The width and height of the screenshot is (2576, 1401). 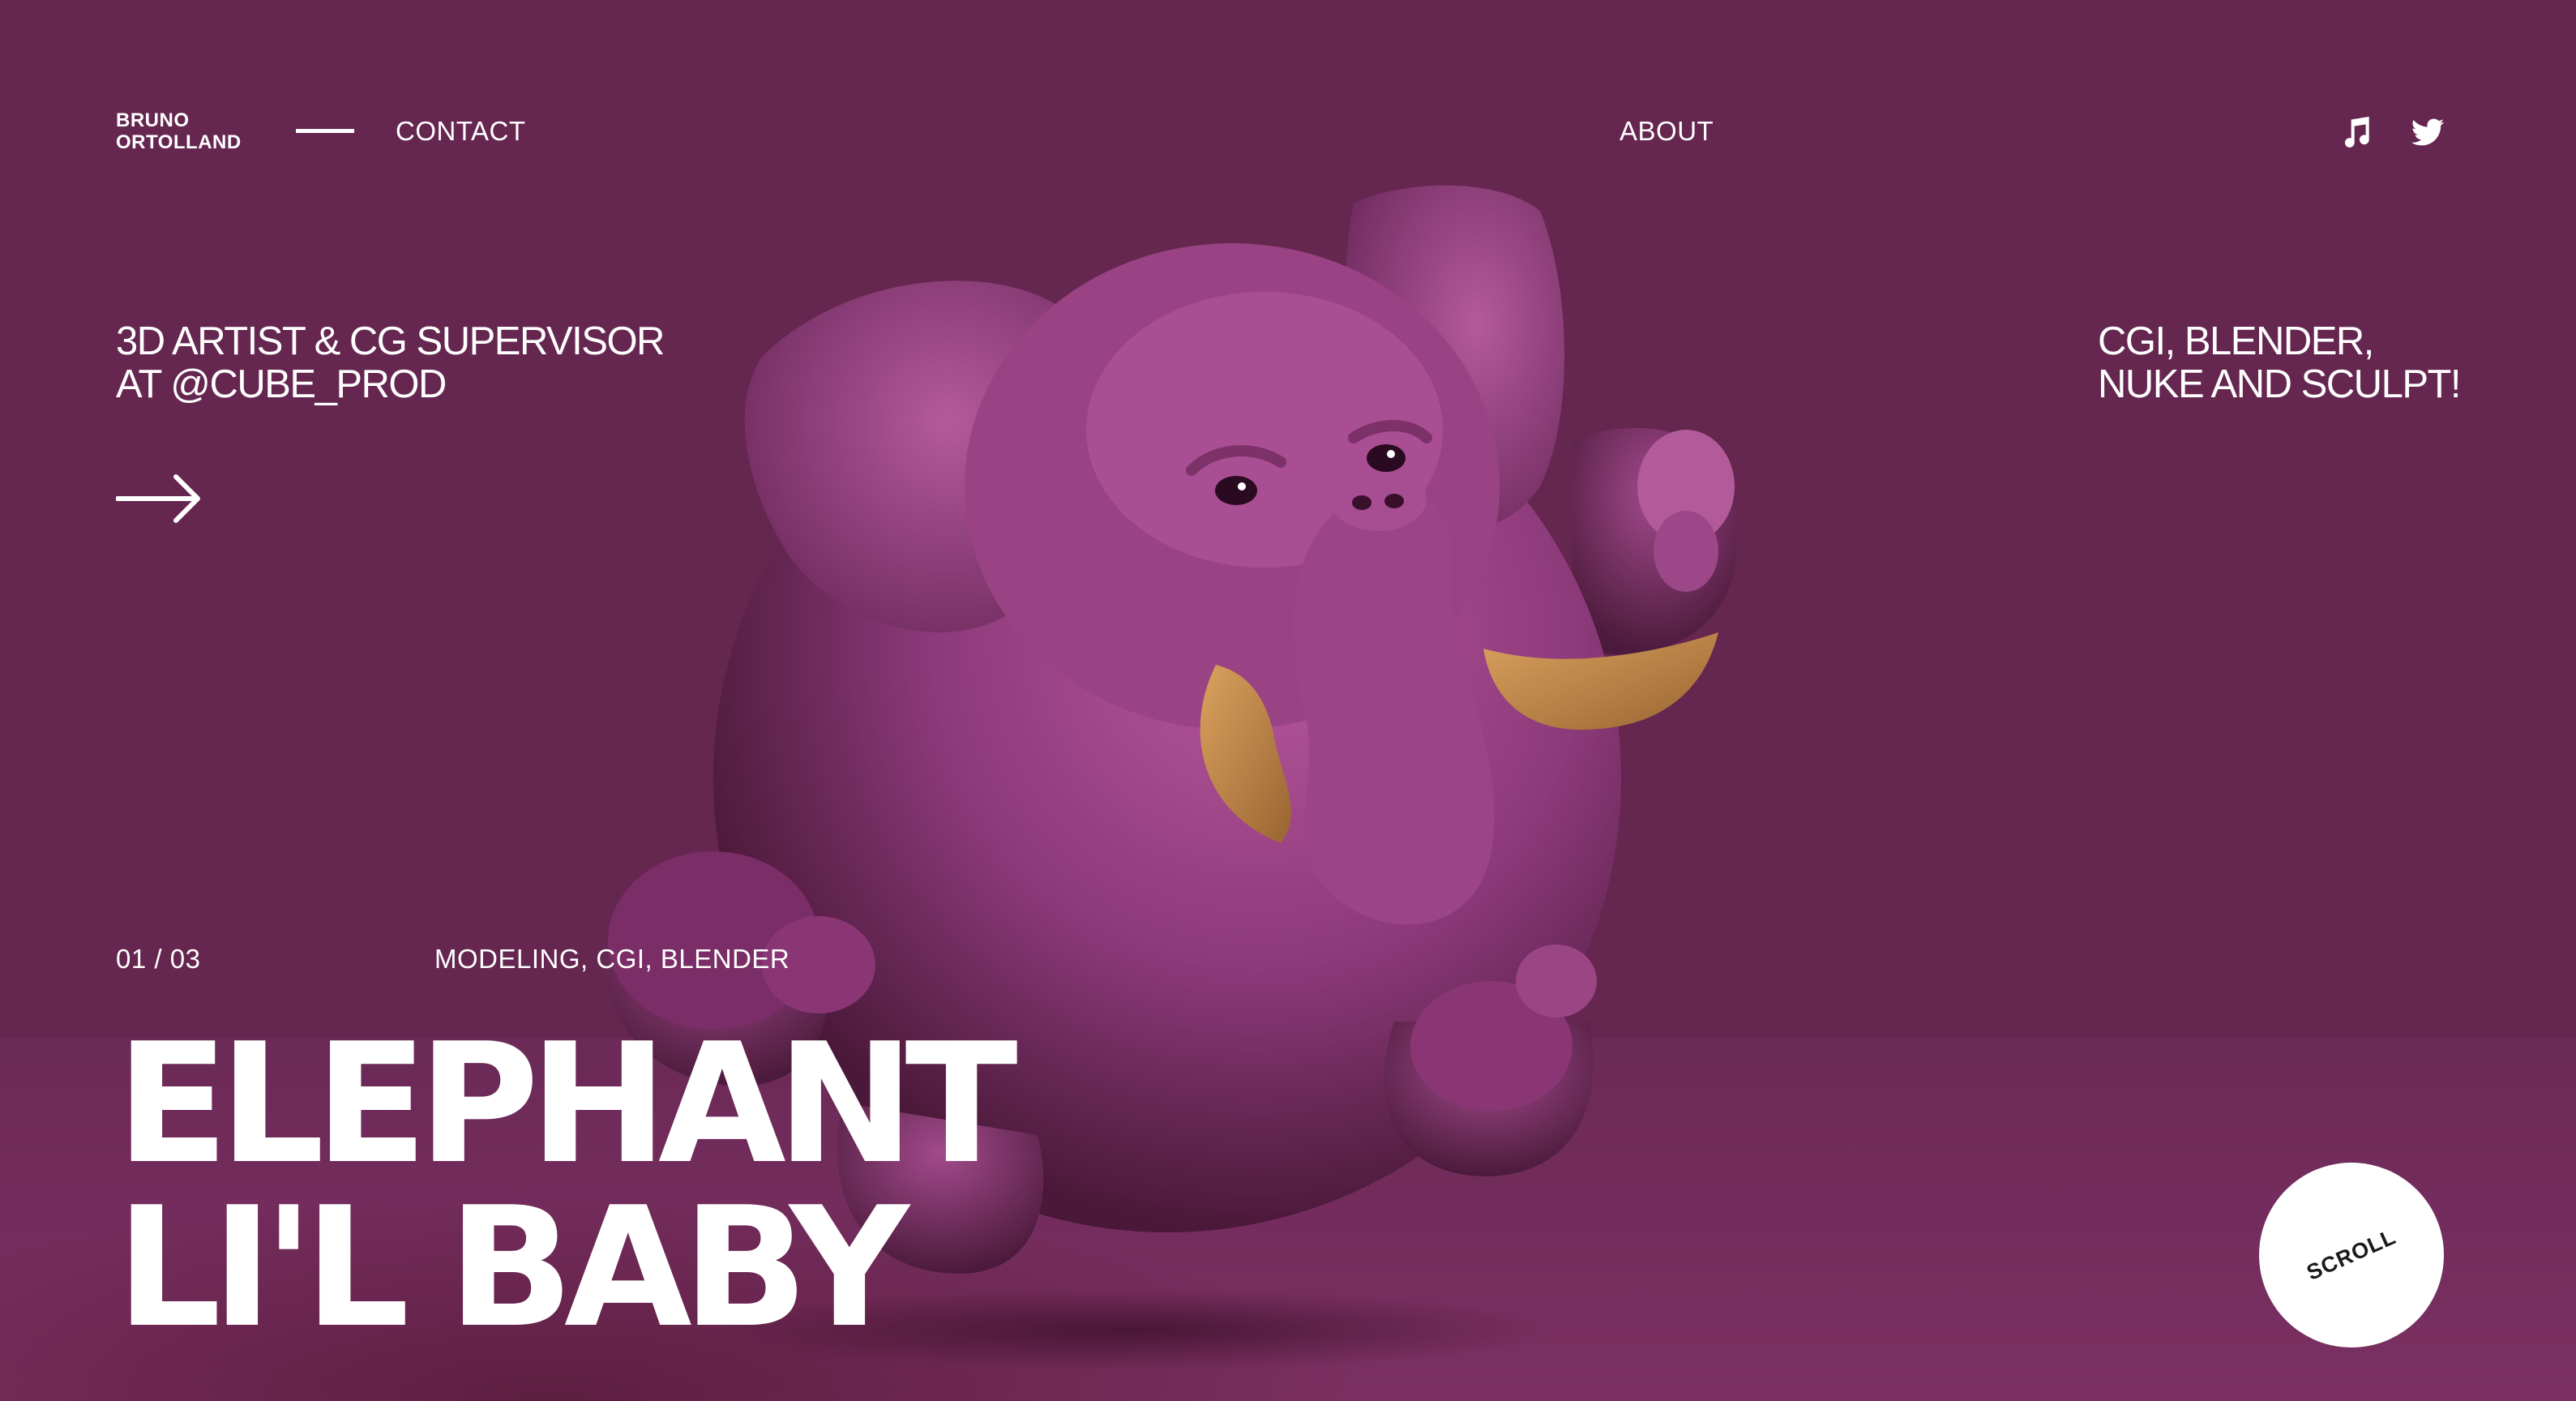 What do you see at coordinates (2427, 133) in the screenshot?
I see `twitter-icon` at bounding box center [2427, 133].